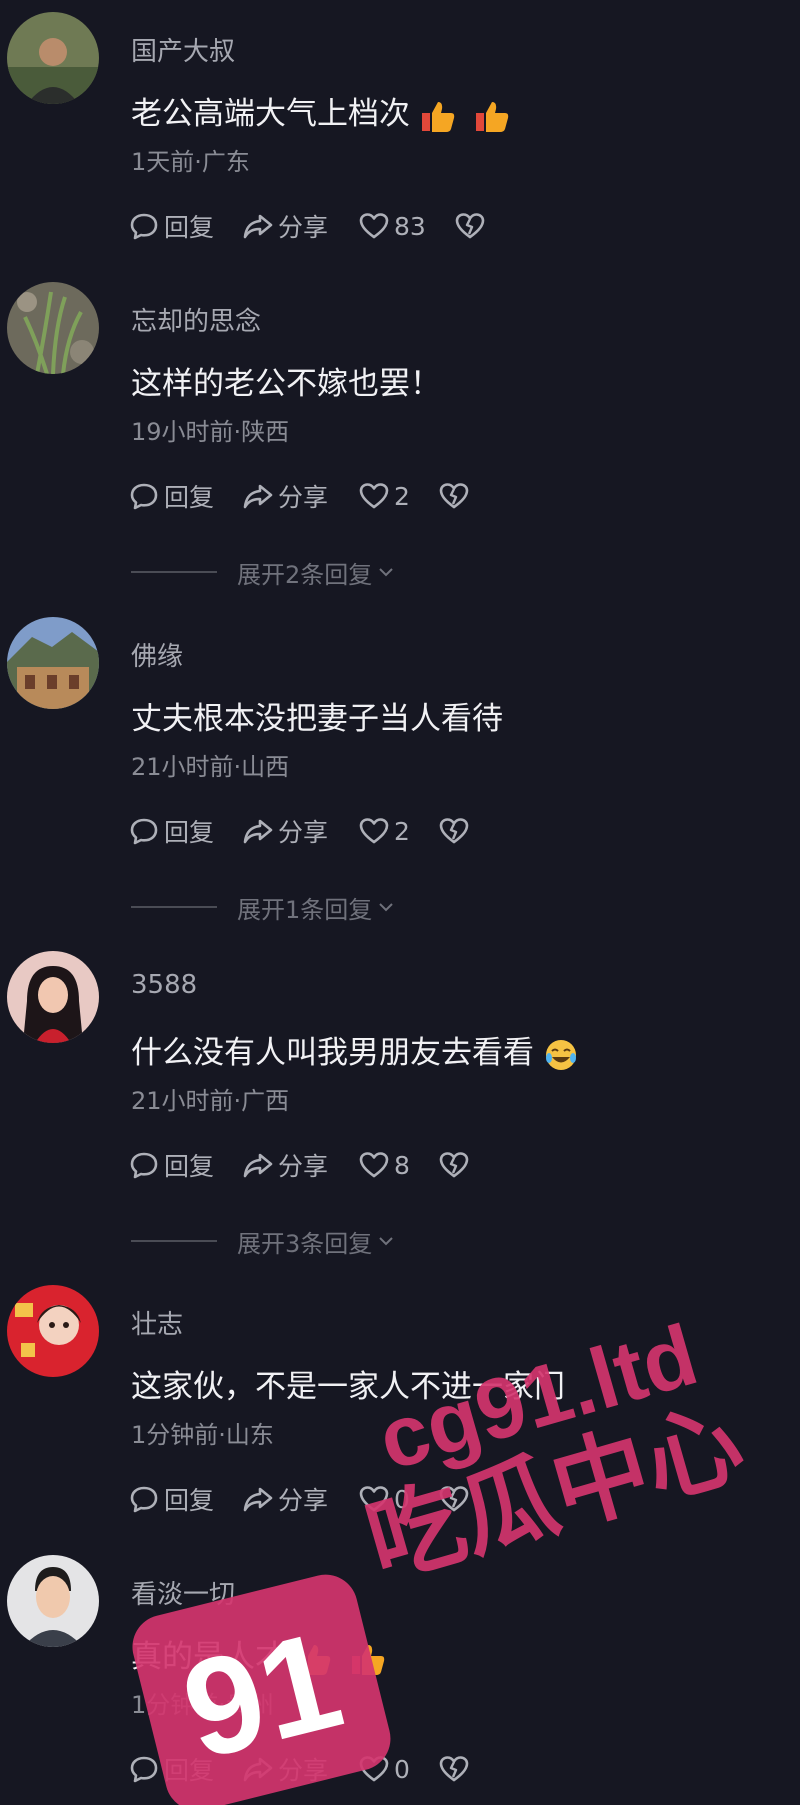 This screenshot has height=1805, width=800. Describe the element at coordinates (183, 49) in the screenshot. I see `comment-username: 国产大叔` at that location.